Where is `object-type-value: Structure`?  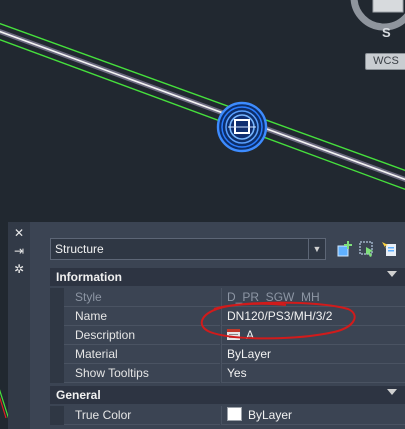 object-type-value: Structure is located at coordinates (79, 249).